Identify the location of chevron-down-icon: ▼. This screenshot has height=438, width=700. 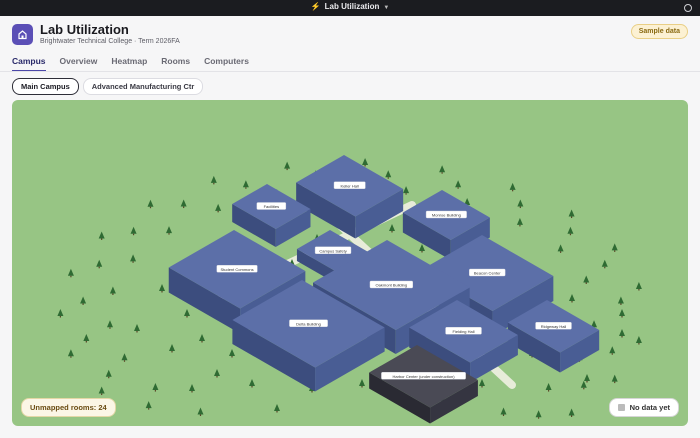
(386, 8).